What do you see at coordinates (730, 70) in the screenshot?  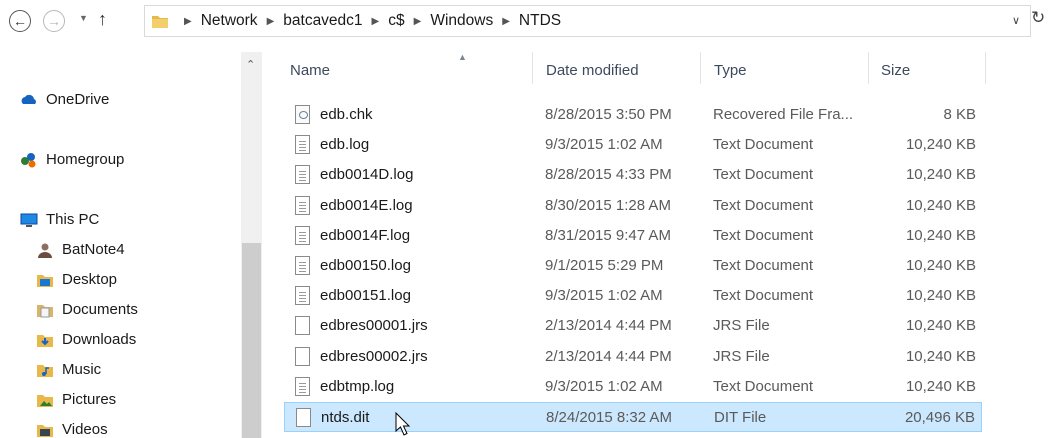 I see `column-header-type: Type` at bounding box center [730, 70].